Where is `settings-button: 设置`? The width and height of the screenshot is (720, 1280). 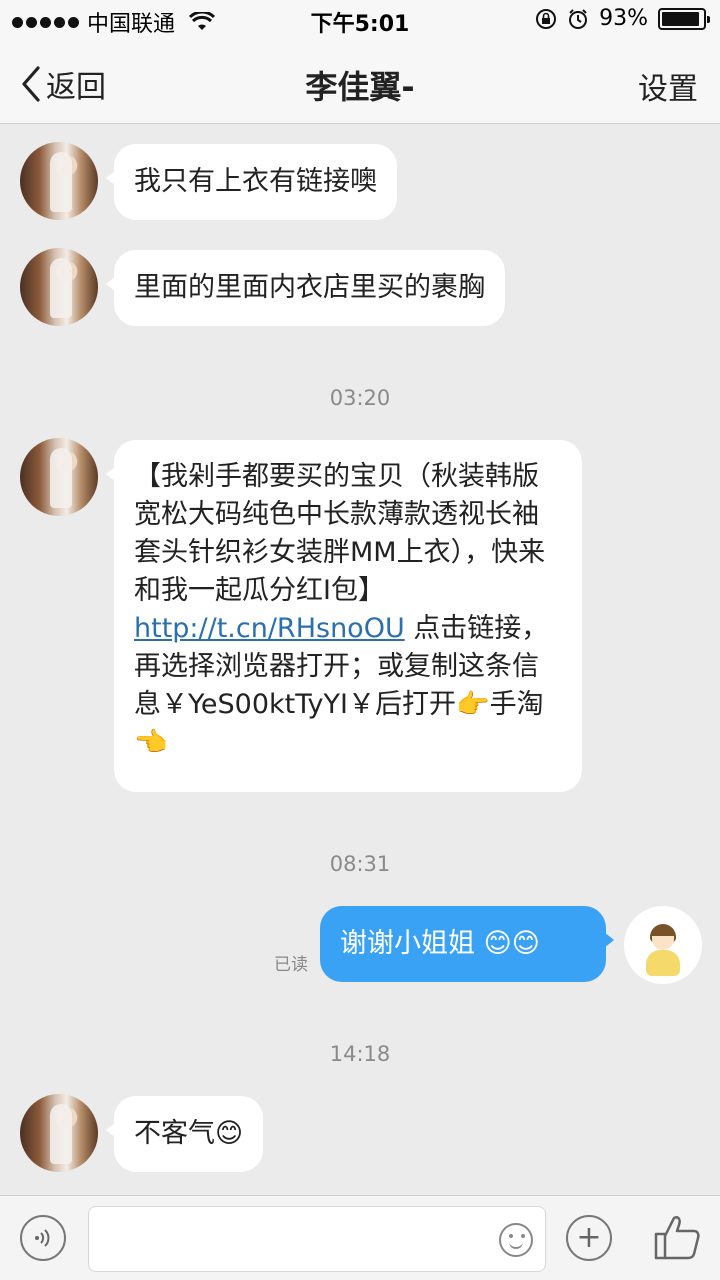 settings-button: 设置 is located at coordinates (668, 86).